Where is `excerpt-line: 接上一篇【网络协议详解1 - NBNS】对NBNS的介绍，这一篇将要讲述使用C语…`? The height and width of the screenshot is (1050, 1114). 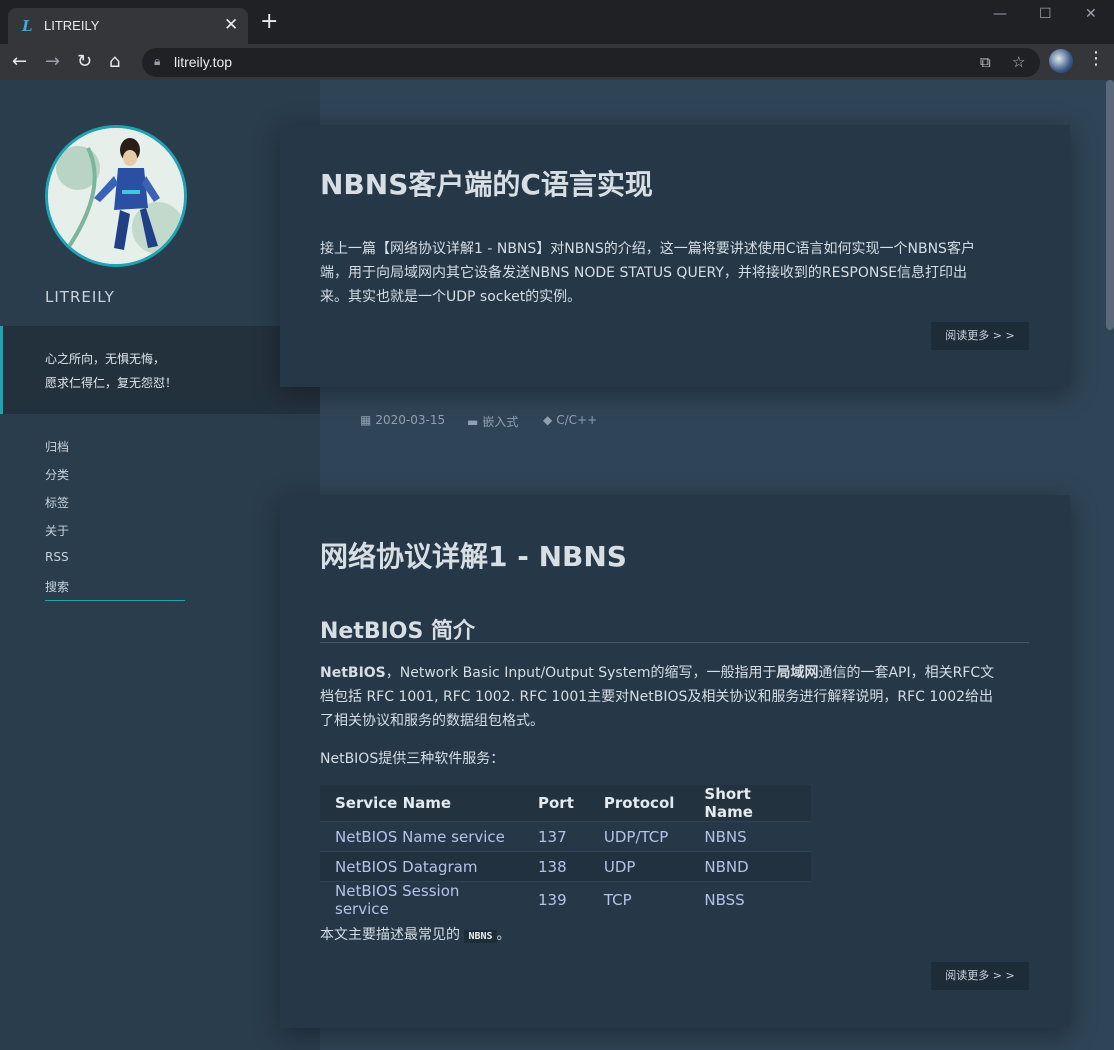
excerpt-line: 接上一篇【网络协议详解1 - NBNS】对NBNS的介绍，这一篇将要讲述使用C语… is located at coordinates (647, 249).